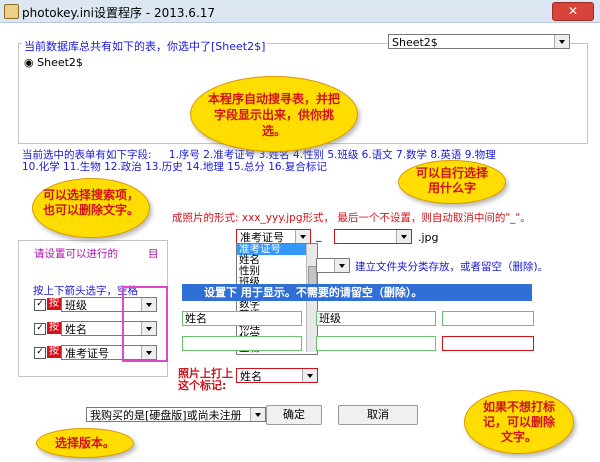 This screenshot has height=462, width=600. Describe the element at coordinates (145, 324) in the screenshot. I see `search-highlight-box` at that location.